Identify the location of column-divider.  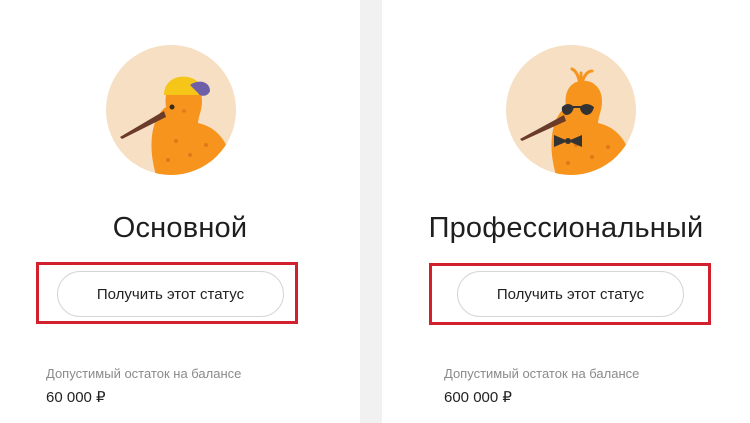
(371, 211).